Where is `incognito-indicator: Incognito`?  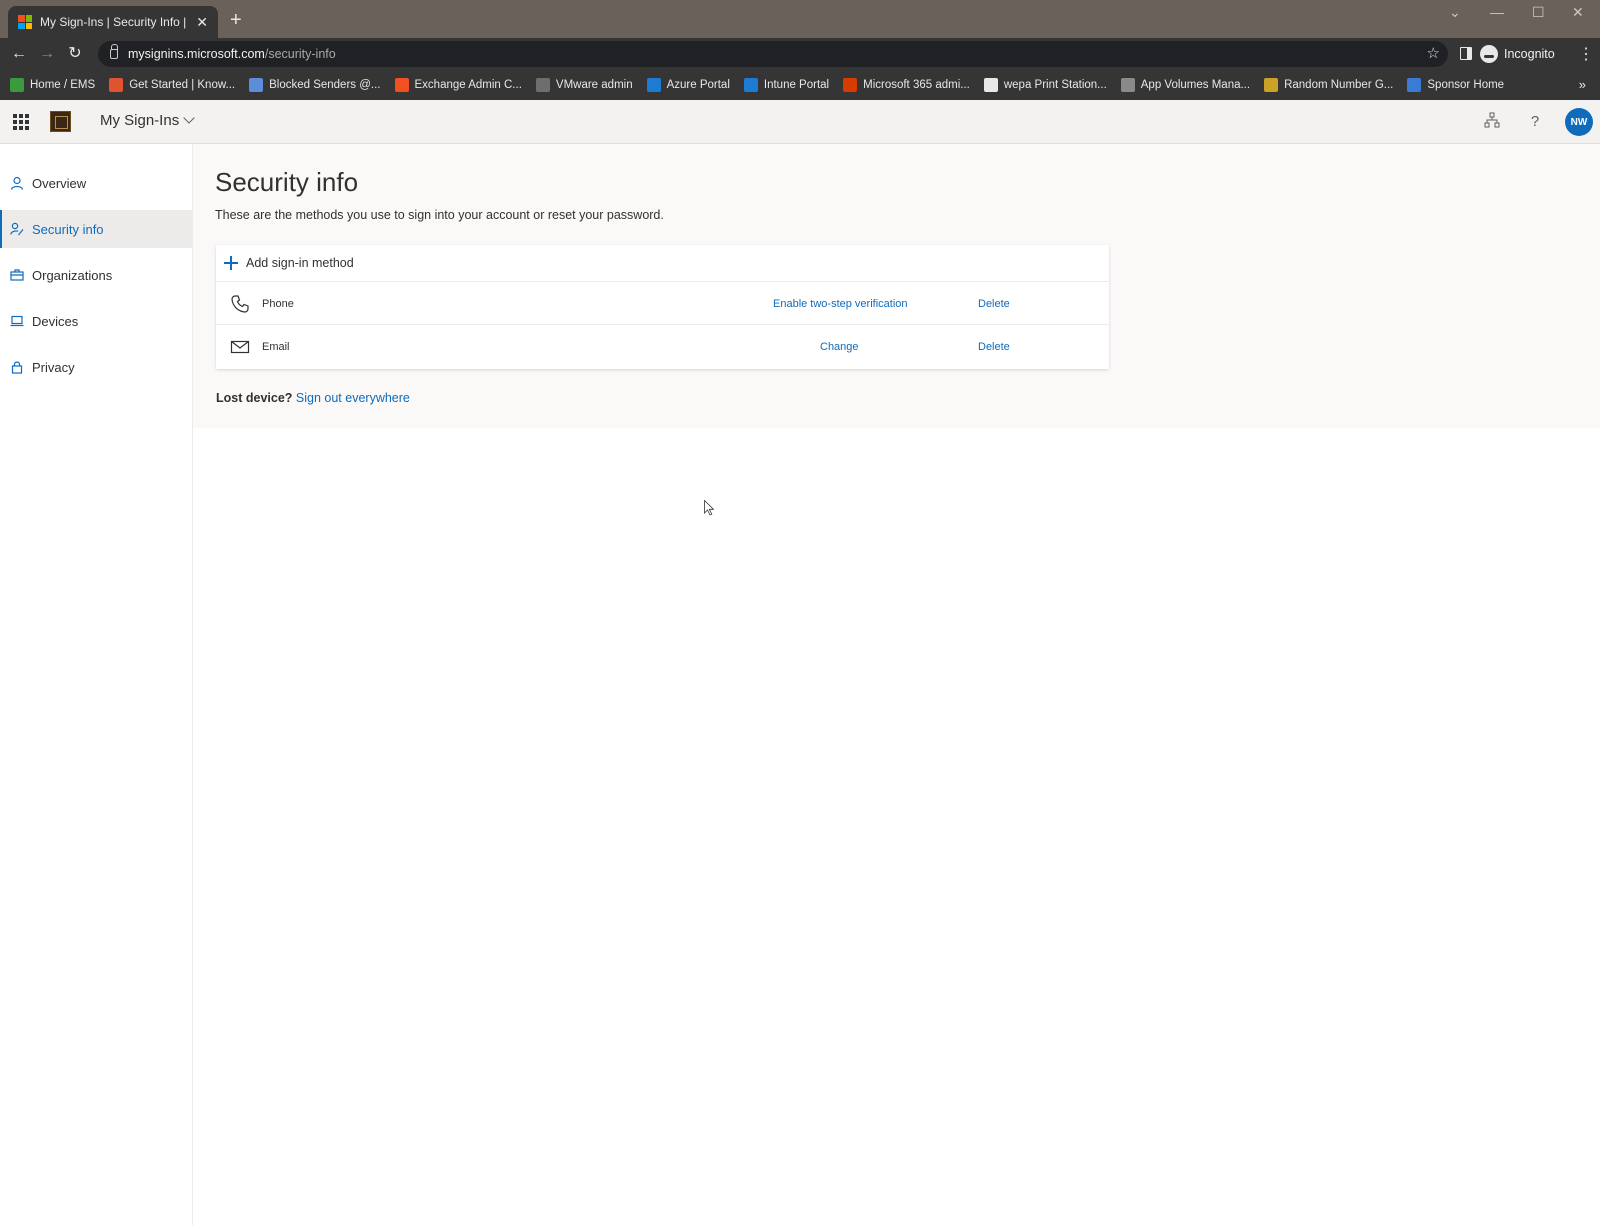 incognito-indicator: Incognito is located at coordinates (1517, 54).